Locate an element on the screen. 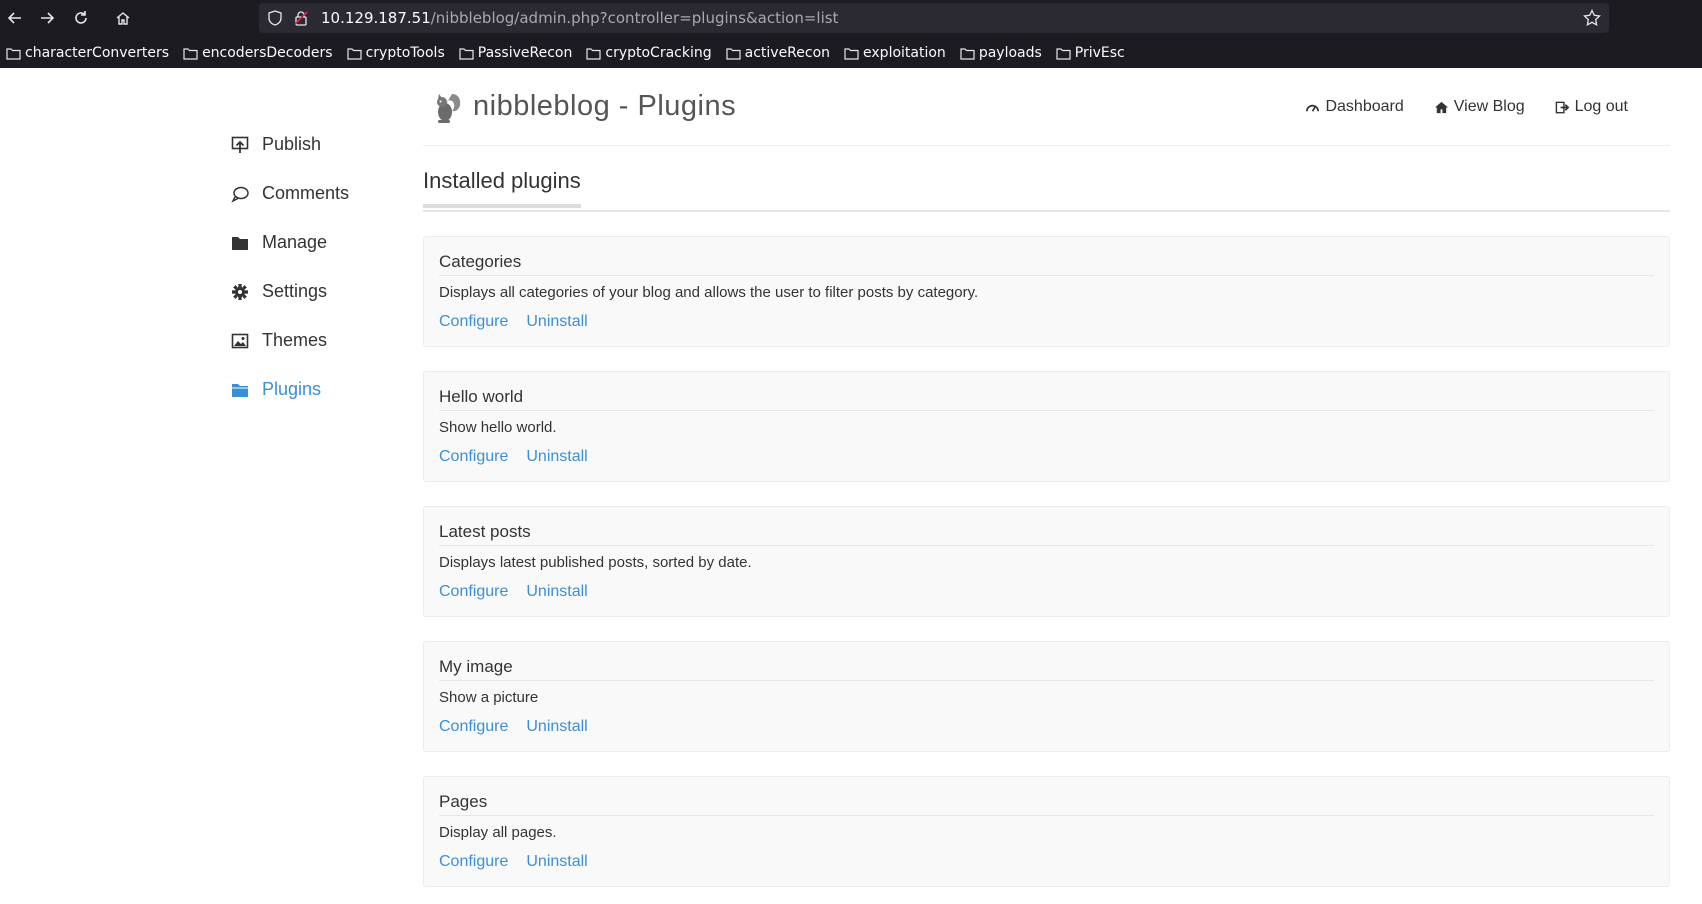 The width and height of the screenshot is (1702, 904). arrow-left-icon is located at coordinates (14, 18).